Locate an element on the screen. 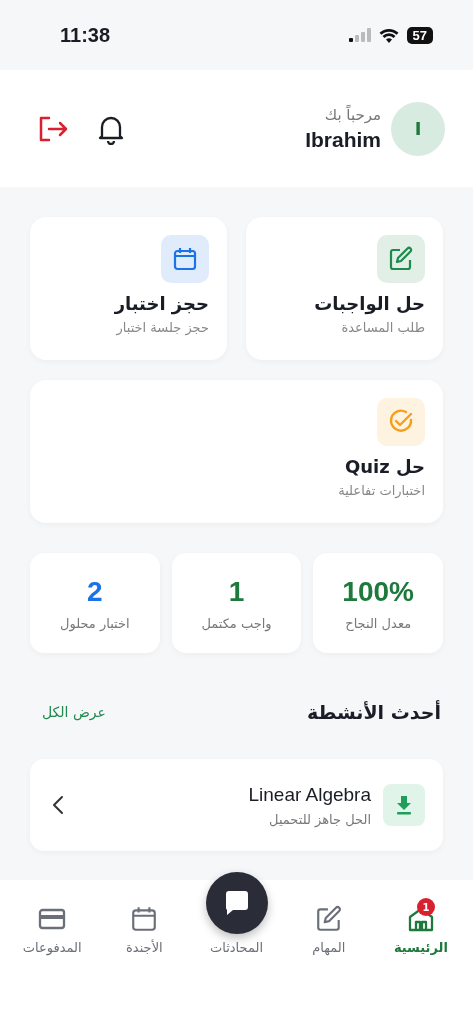  nav-label: المحادثات is located at coordinates (237, 947).